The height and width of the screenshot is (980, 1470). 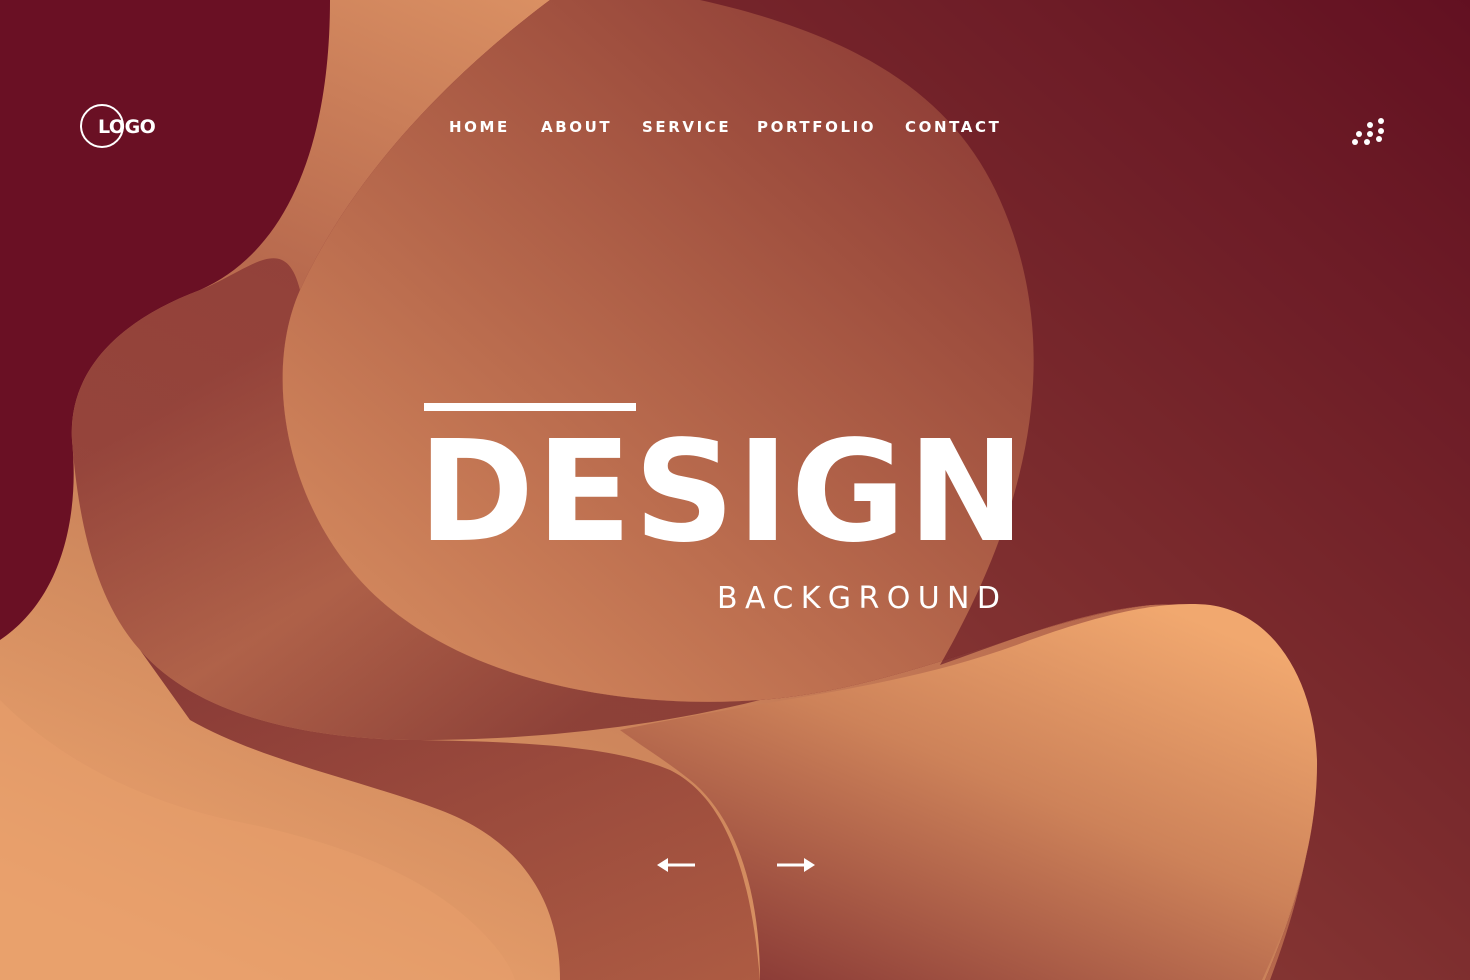 What do you see at coordinates (953, 127) in the screenshot?
I see `nav-item-contact: CONTACT` at bounding box center [953, 127].